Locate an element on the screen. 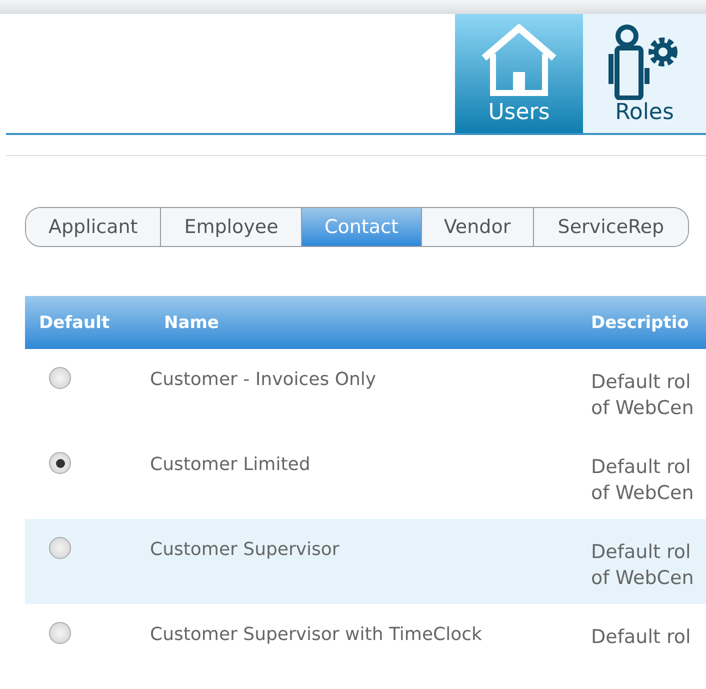 This screenshot has width=706, height=689. nav-tile: Roles is located at coordinates (644, 73).